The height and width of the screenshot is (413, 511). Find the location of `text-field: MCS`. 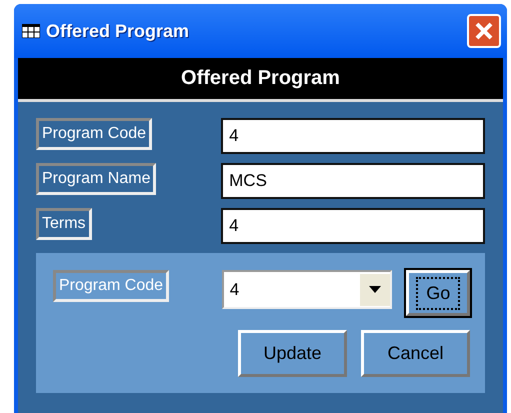

text-field: MCS is located at coordinates (353, 181).